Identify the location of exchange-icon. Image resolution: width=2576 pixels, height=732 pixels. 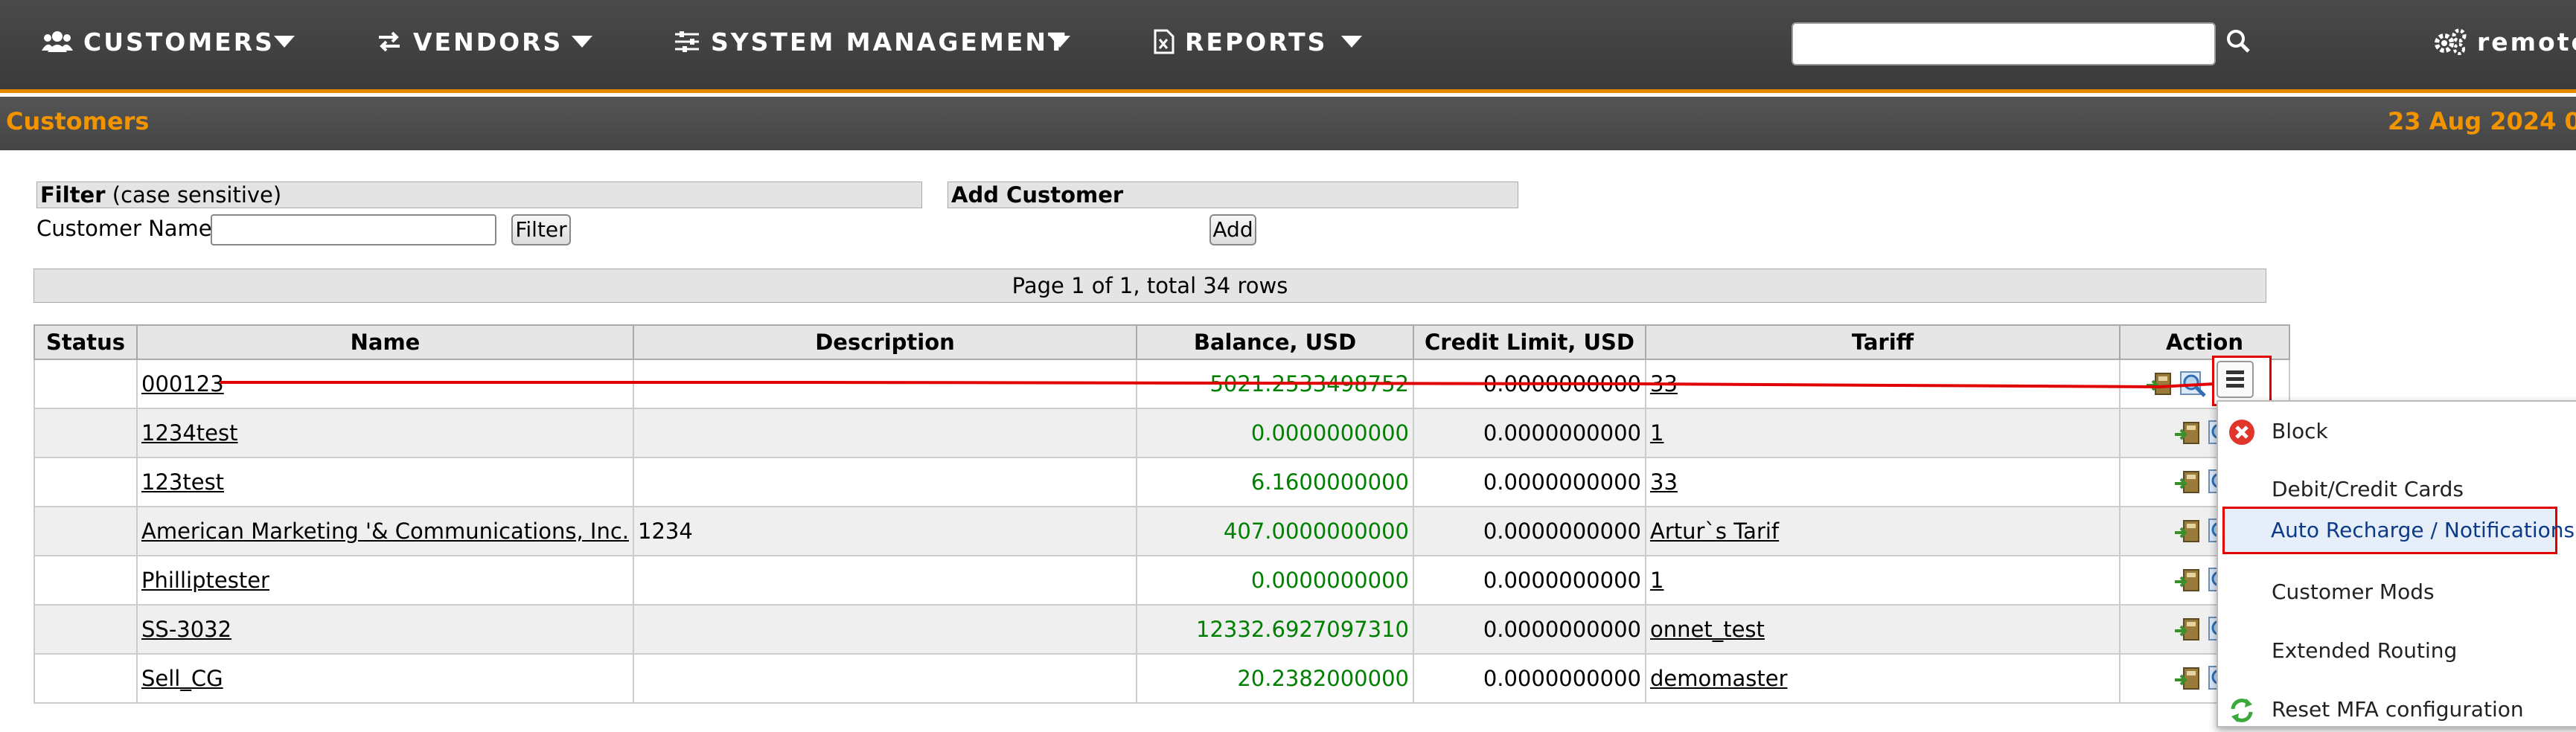
(389, 41).